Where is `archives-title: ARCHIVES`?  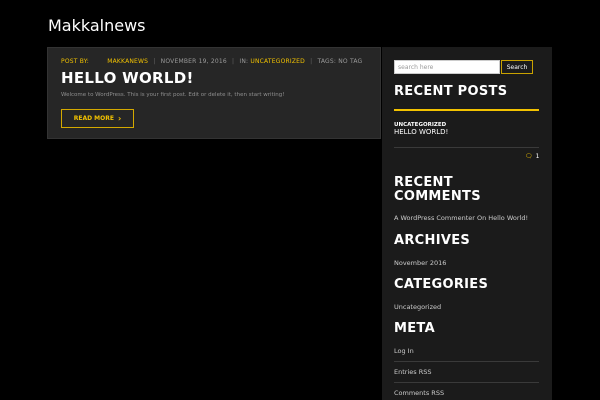
archives-title: ARCHIVES is located at coordinates (432, 240).